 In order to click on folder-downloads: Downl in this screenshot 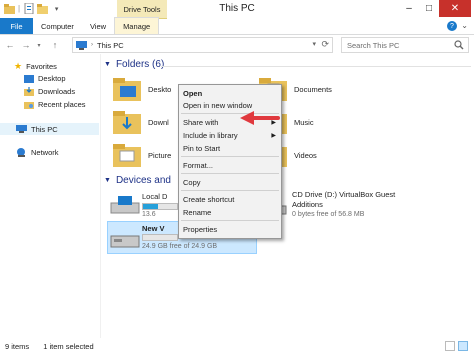, I will do `click(140, 122)`.